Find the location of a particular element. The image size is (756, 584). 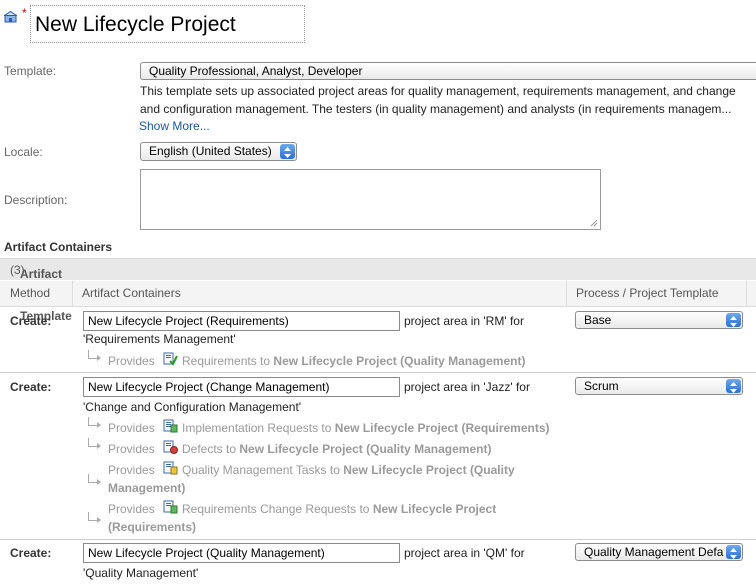

template-select: Quality Professional, Analyst, Developer is located at coordinates (448, 71).